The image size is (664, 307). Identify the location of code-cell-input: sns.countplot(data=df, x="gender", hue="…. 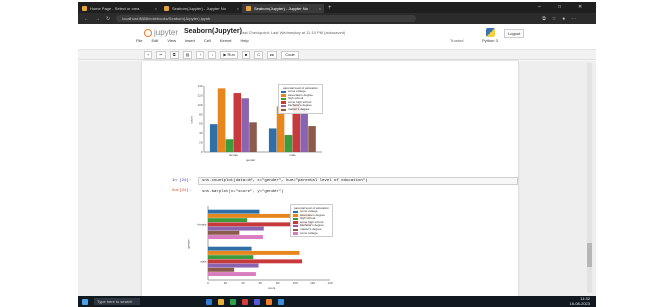
(358, 181).